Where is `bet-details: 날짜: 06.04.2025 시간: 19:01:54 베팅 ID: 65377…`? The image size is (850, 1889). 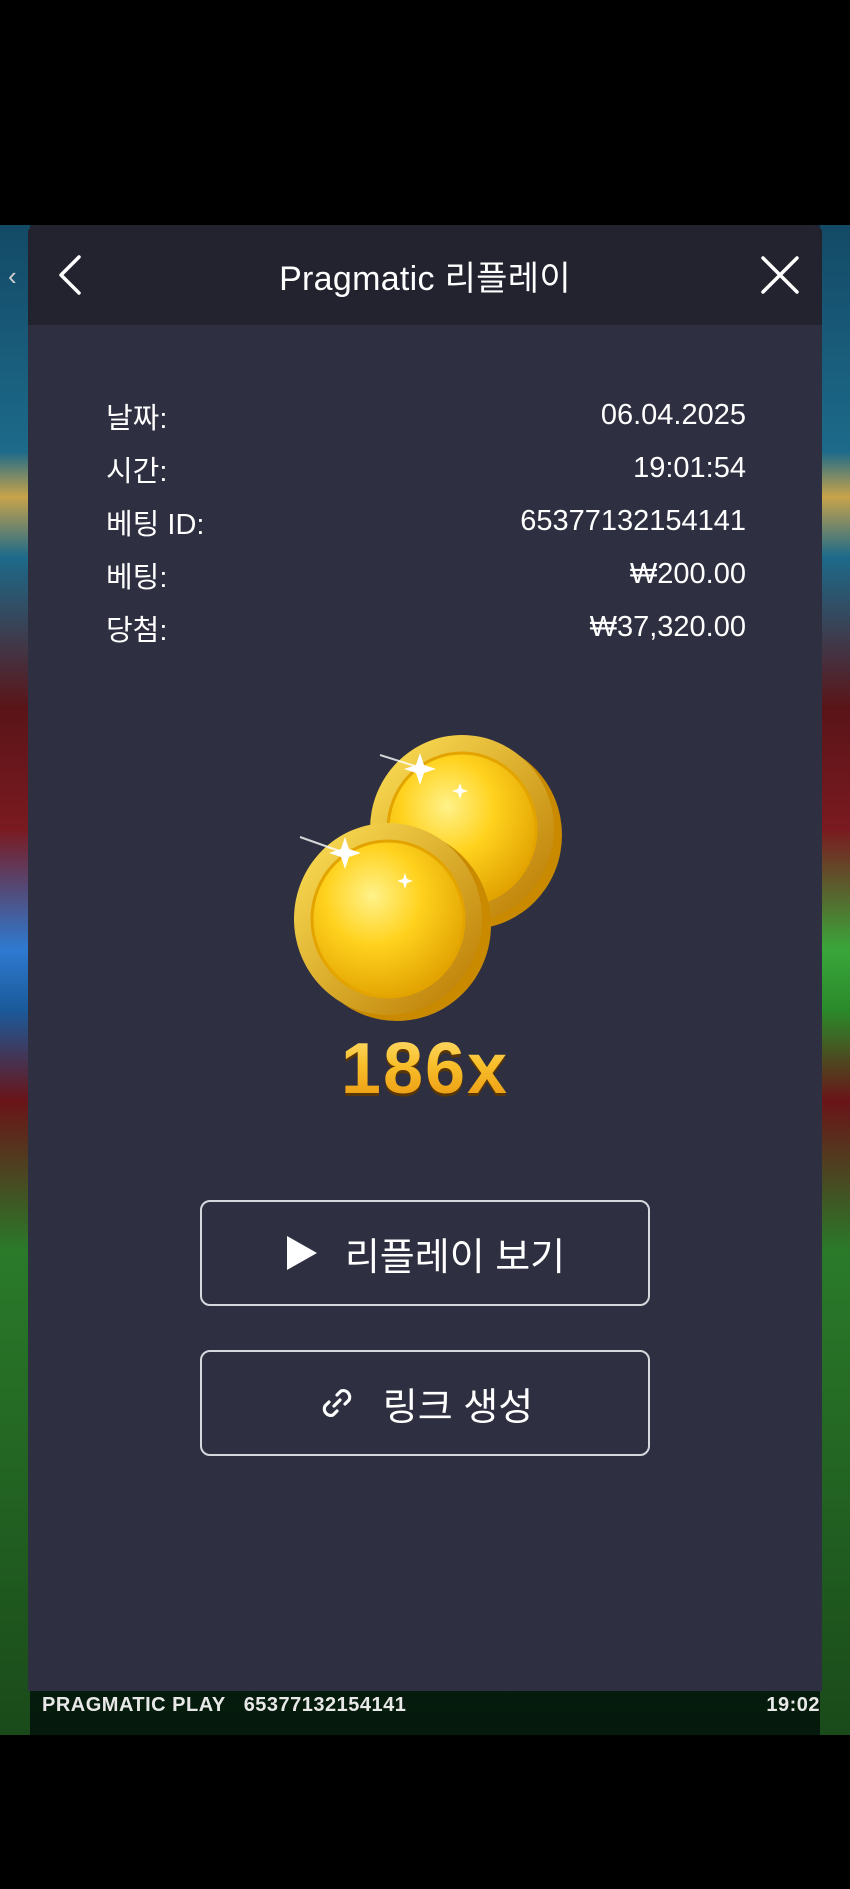
bet-details: 날짜: 06.04.2025 시간: 19:01:54 베팅 ID: 65377… is located at coordinates (426, 521).